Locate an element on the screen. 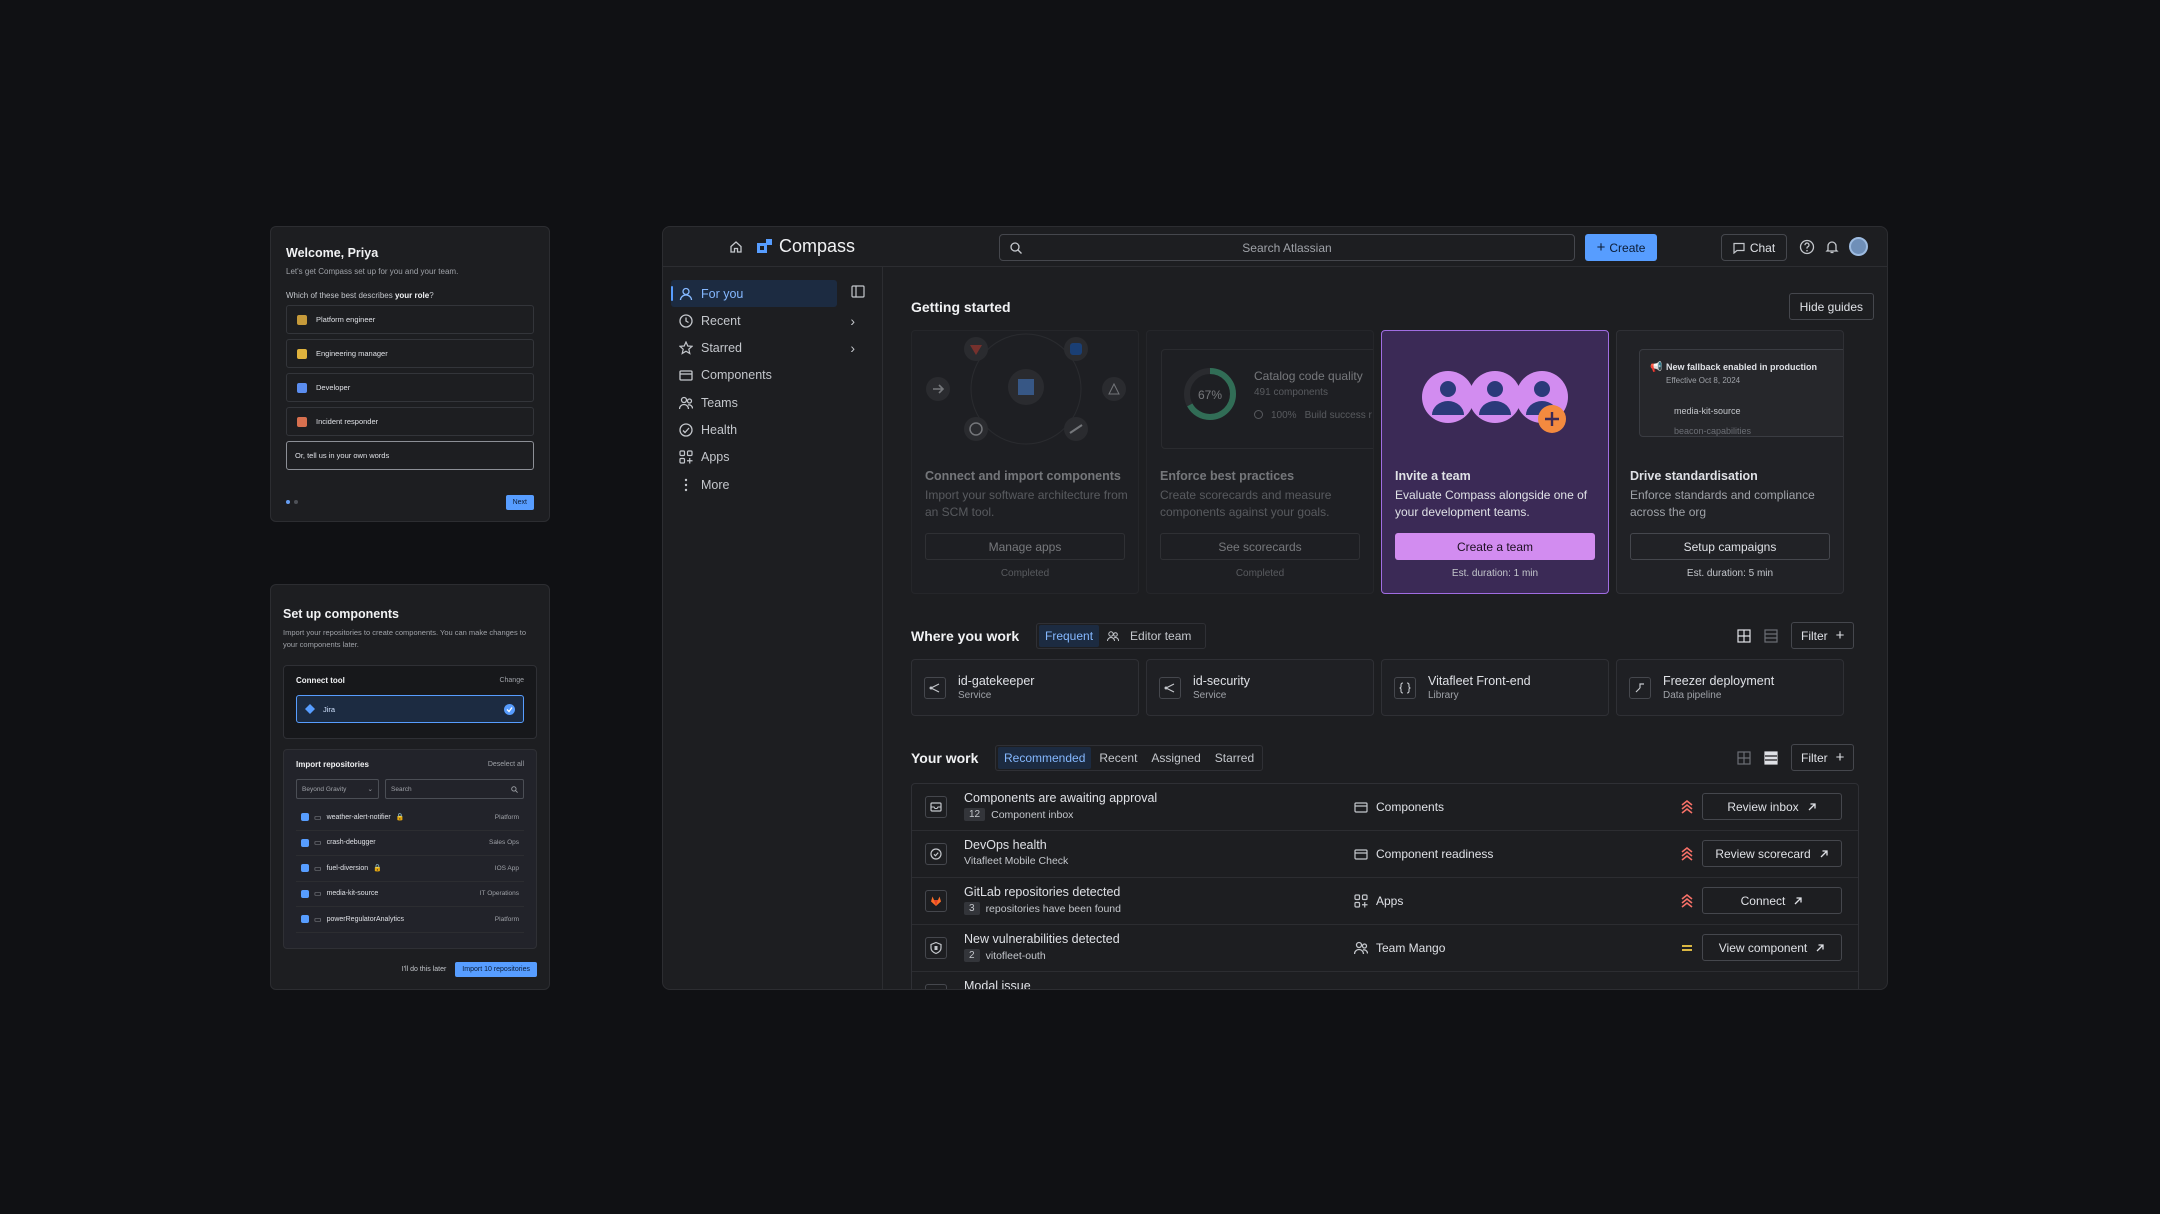  tab-recent: Recent is located at coordinates (1118, 758).